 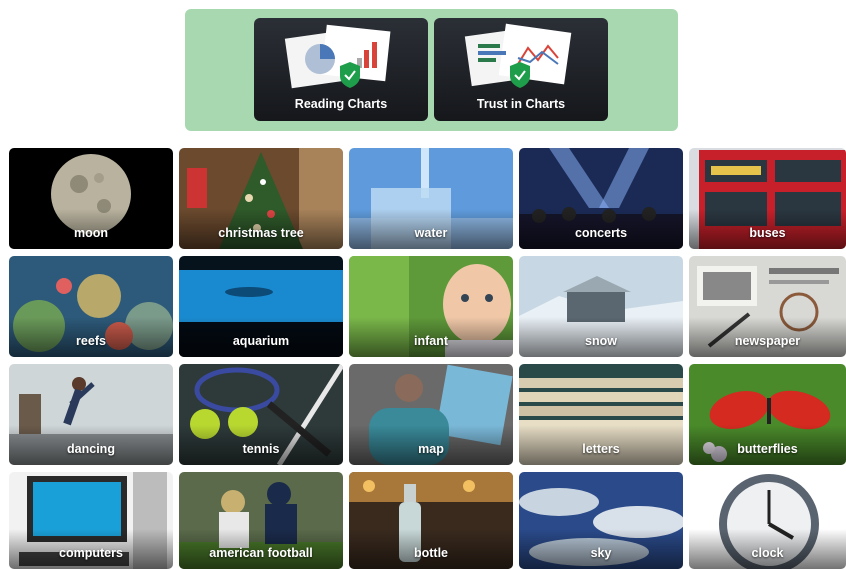 I want to click on topic-label: letters, so click(x=601, y=449).